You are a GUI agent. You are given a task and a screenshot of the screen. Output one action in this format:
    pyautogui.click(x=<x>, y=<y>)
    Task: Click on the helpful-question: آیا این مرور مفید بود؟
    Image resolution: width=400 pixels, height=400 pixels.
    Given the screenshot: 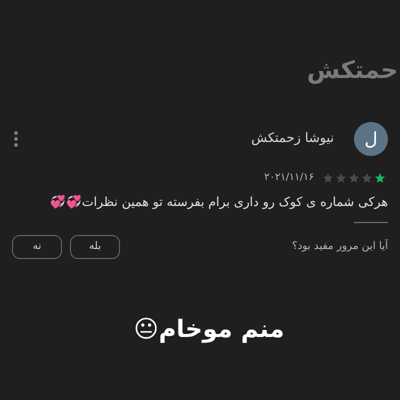 What is the action you would take?
    pyautogui.click(x=339, y=246)
    